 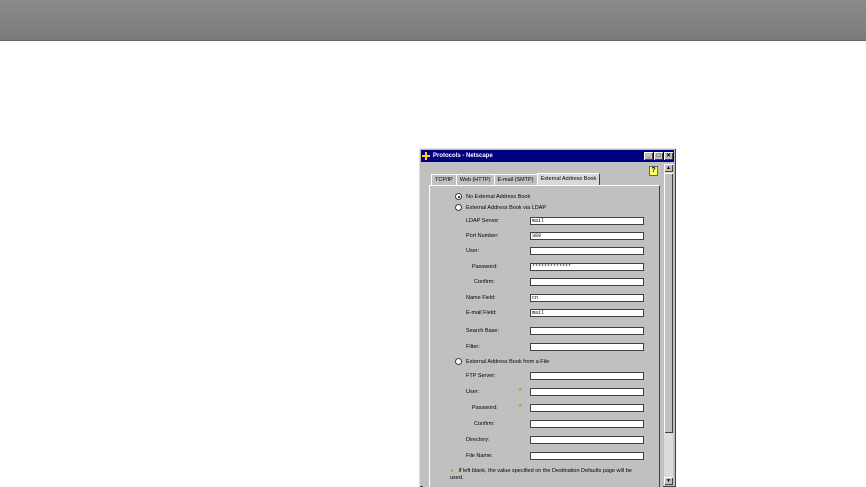 What do you see at coordinates (484, 282) in the screenshot?
I see `ldap-confirm-label: Confirm:` at bounding box center [484, 282].